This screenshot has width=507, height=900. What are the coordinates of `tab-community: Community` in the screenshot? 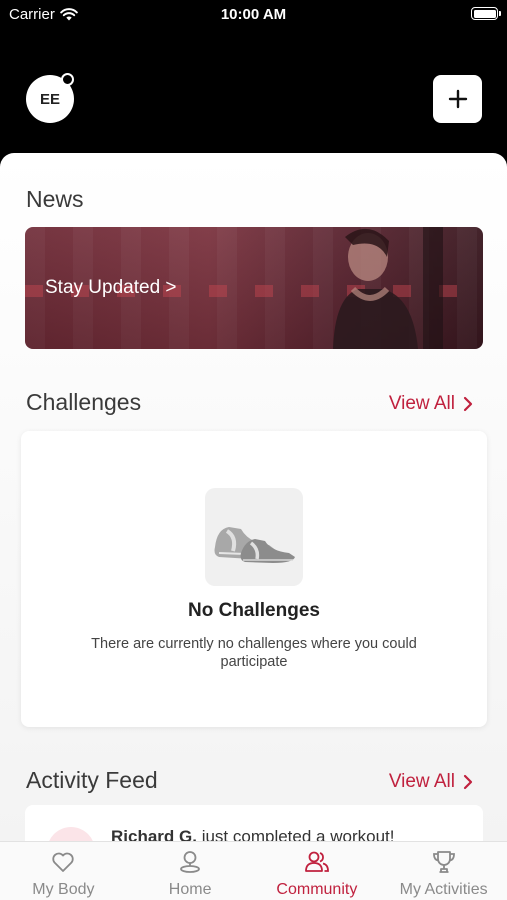 It's located at (317, 871).